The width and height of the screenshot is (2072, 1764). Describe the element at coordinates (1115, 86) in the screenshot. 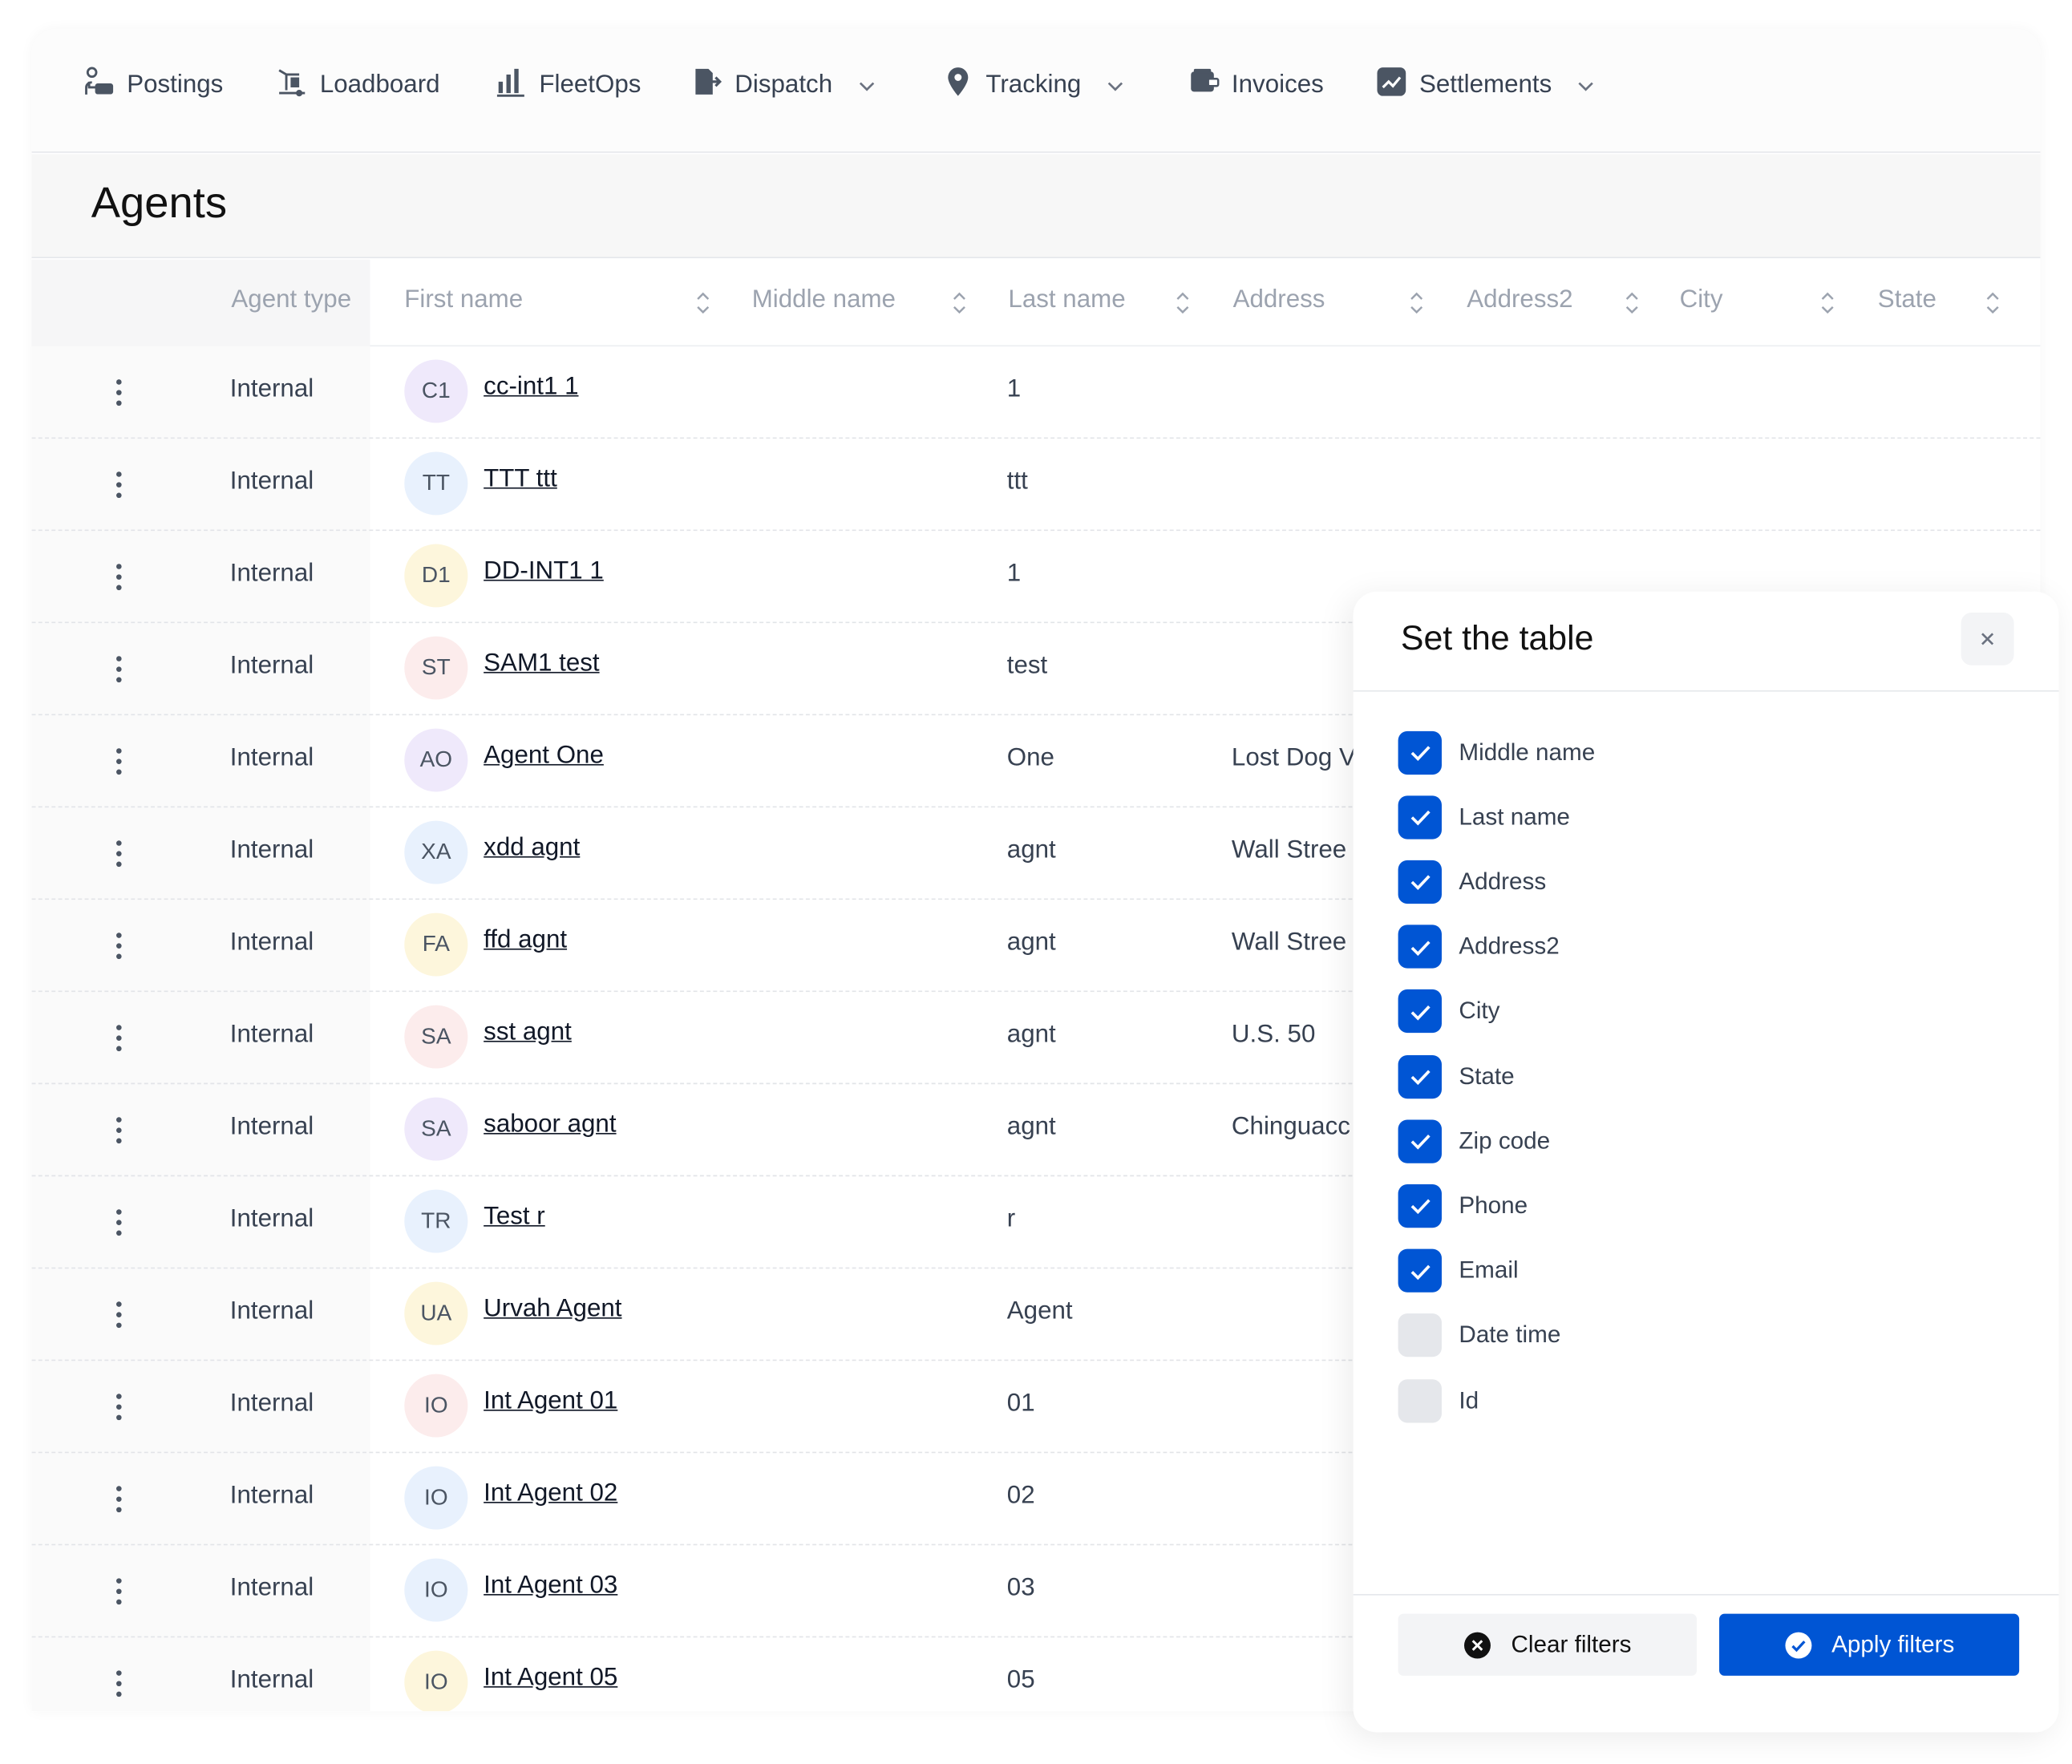

I see `chevron-down-icon` at that location.